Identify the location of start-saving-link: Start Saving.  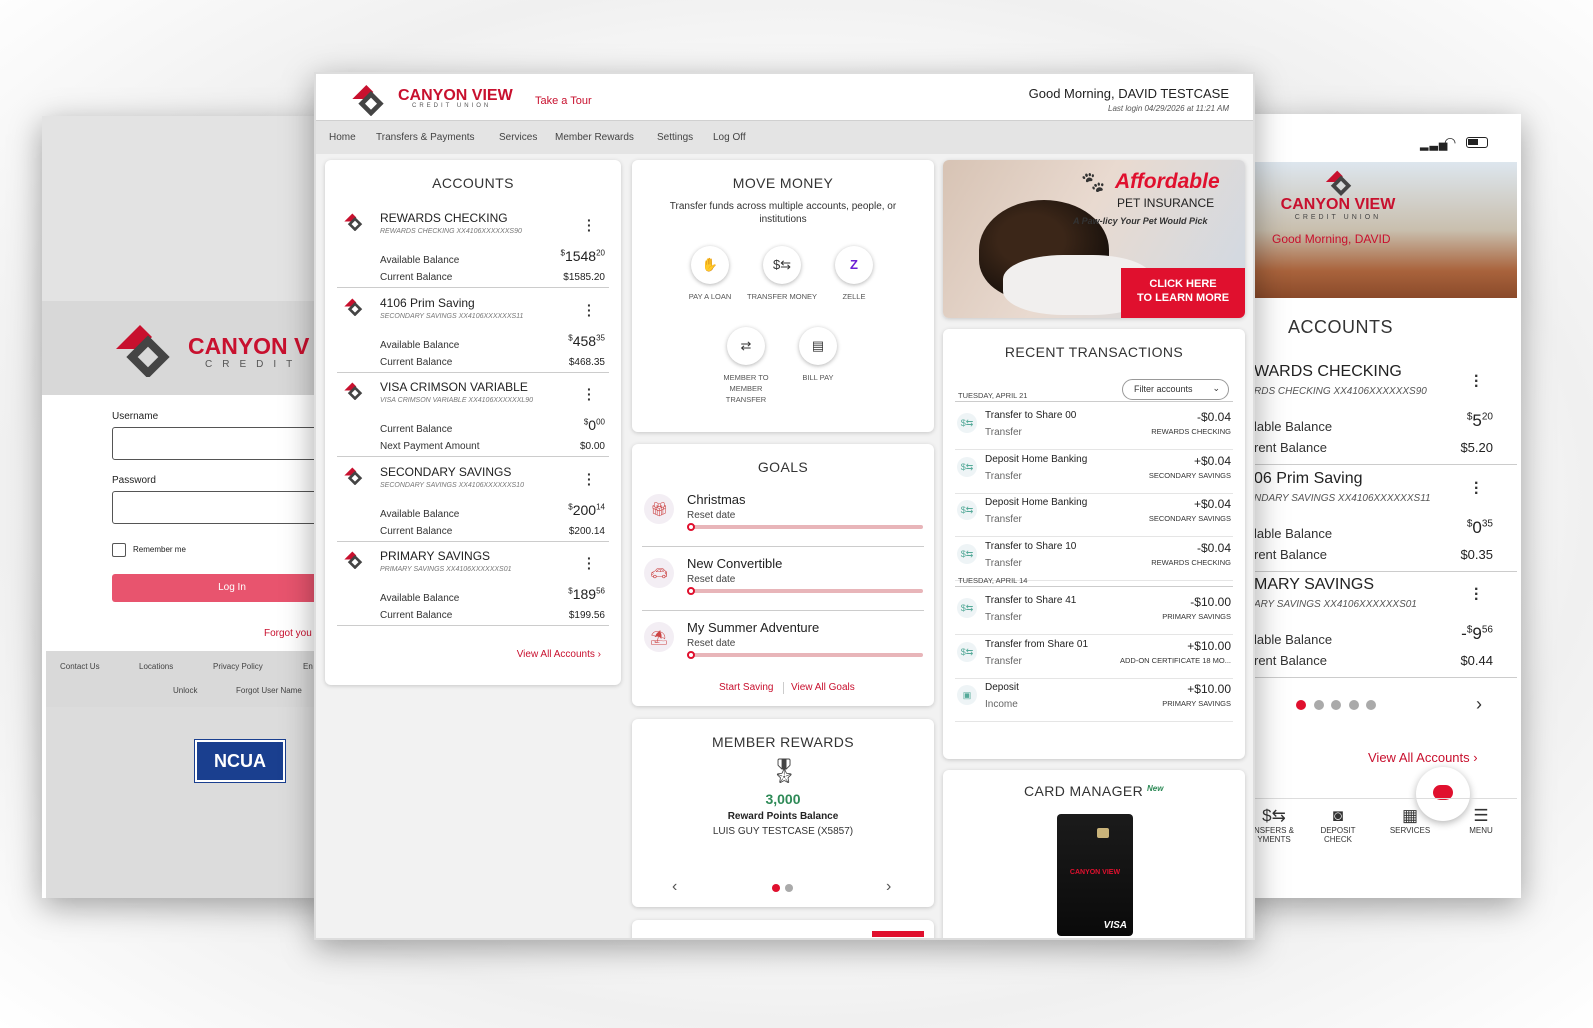
(746, 687).